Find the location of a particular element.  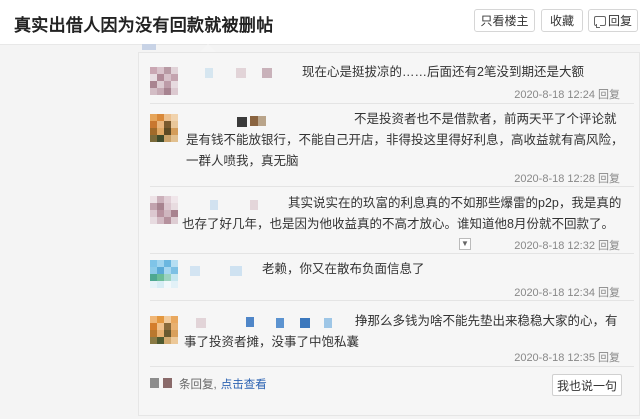

comment-line: 挣那么多钱为啥不能先垫出来稳稳大家的心，有 is located at coordinates (486, 321).